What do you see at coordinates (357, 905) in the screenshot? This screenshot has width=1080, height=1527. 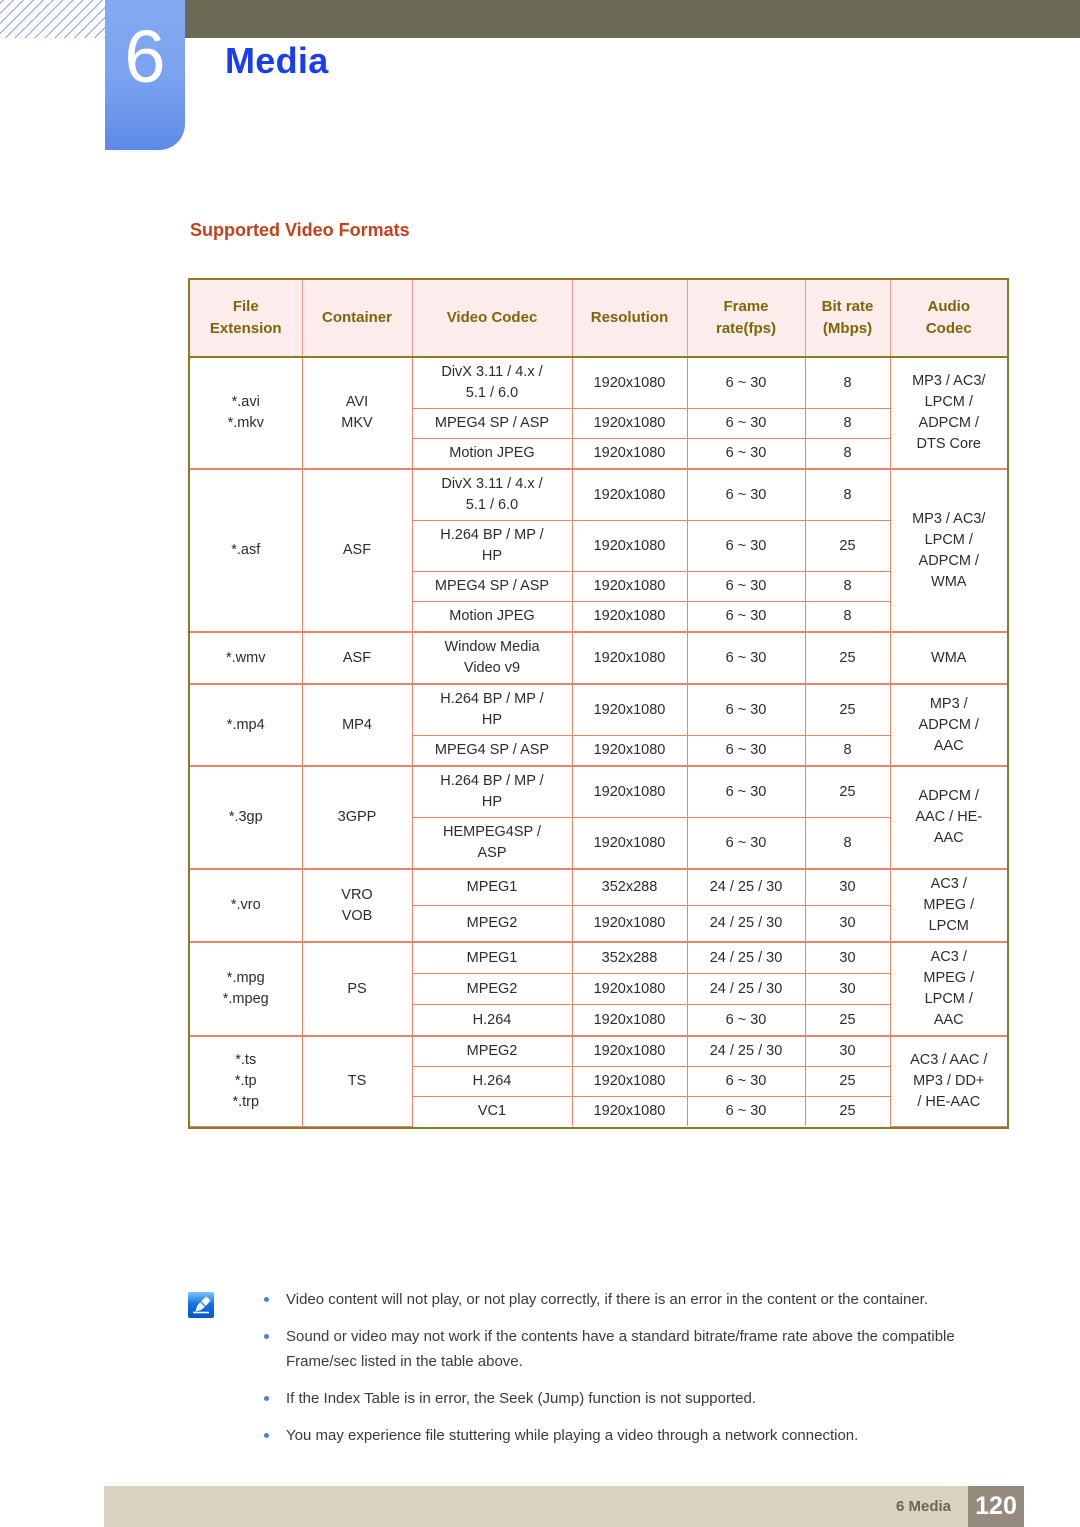 I see `cell-container: VRO VOB` at bounding box center [357, 905].